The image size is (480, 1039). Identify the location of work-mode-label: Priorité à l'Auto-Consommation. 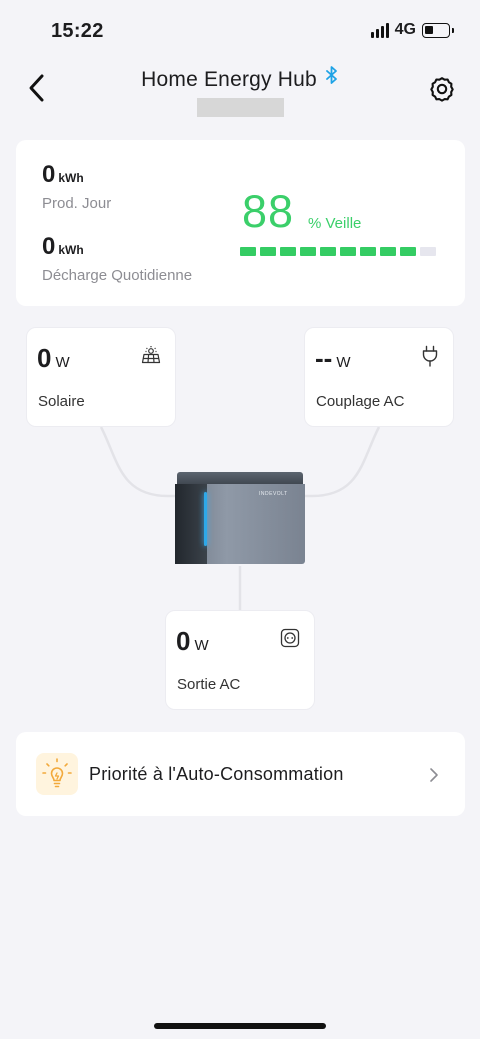
(216, 774).